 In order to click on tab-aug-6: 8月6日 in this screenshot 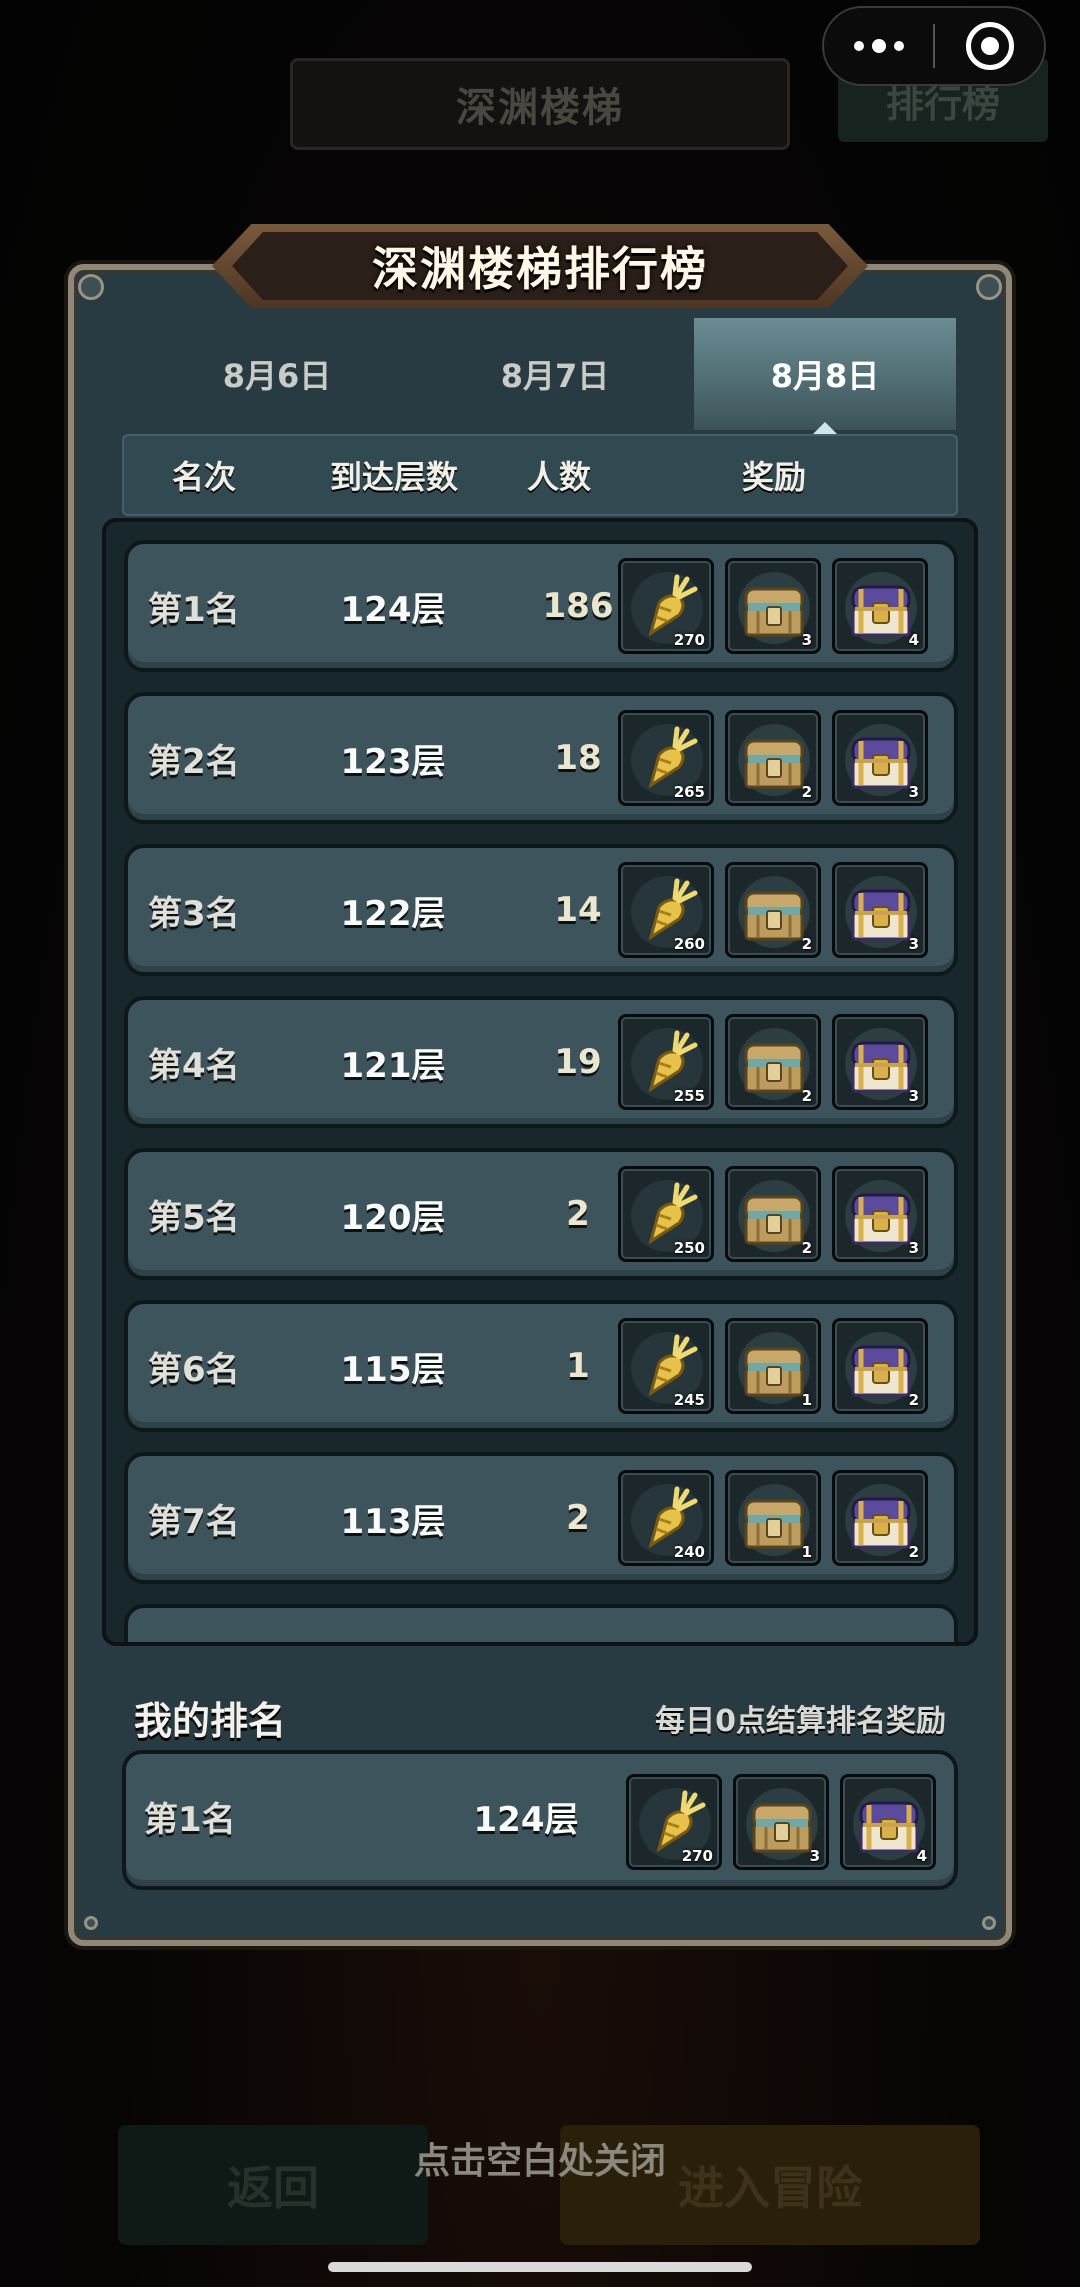, I will do `click(277, 374)`.